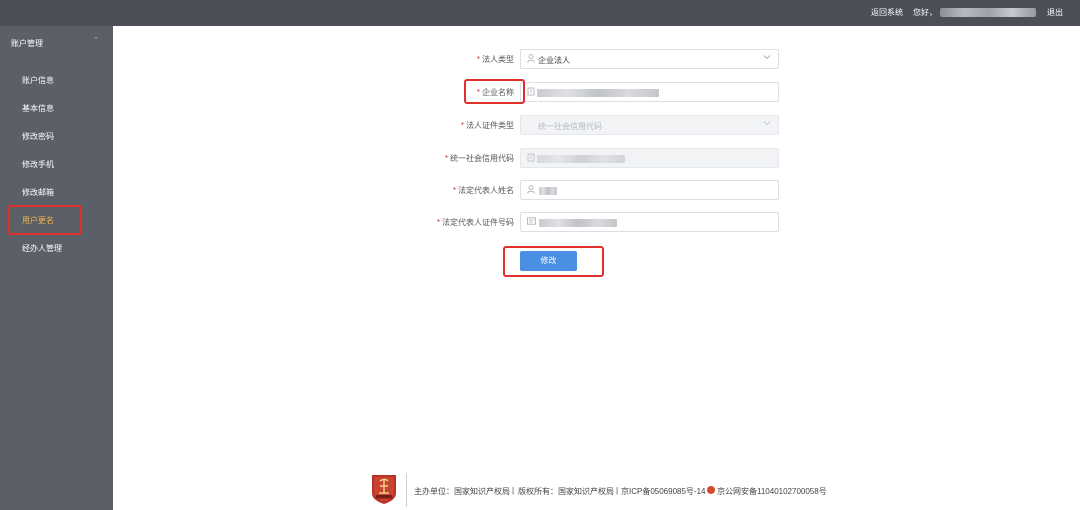  Describe the element at coordinates (406, 490) in the screenshot. I see `footer-divider` at that location.